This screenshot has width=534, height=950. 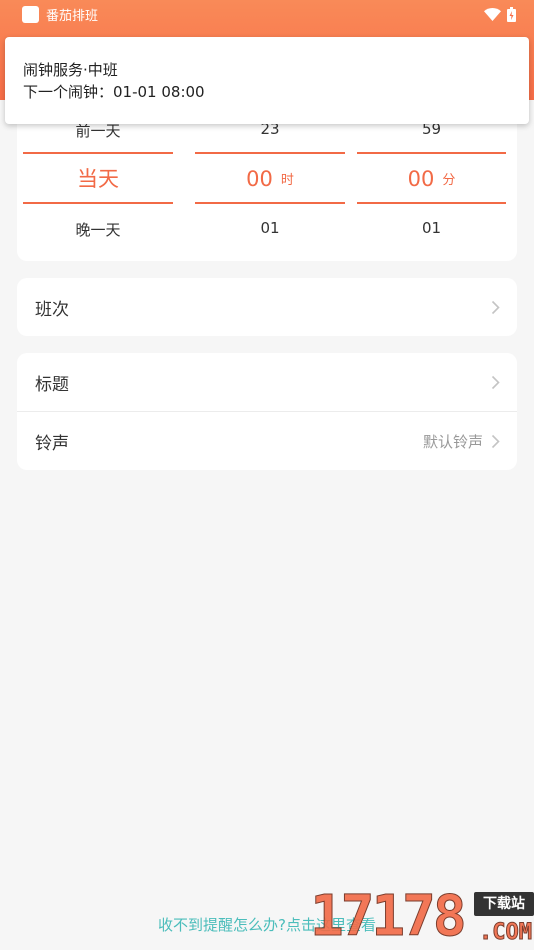 I want to click on hour-option-selected: 00 时, so click(x=270, y=180).